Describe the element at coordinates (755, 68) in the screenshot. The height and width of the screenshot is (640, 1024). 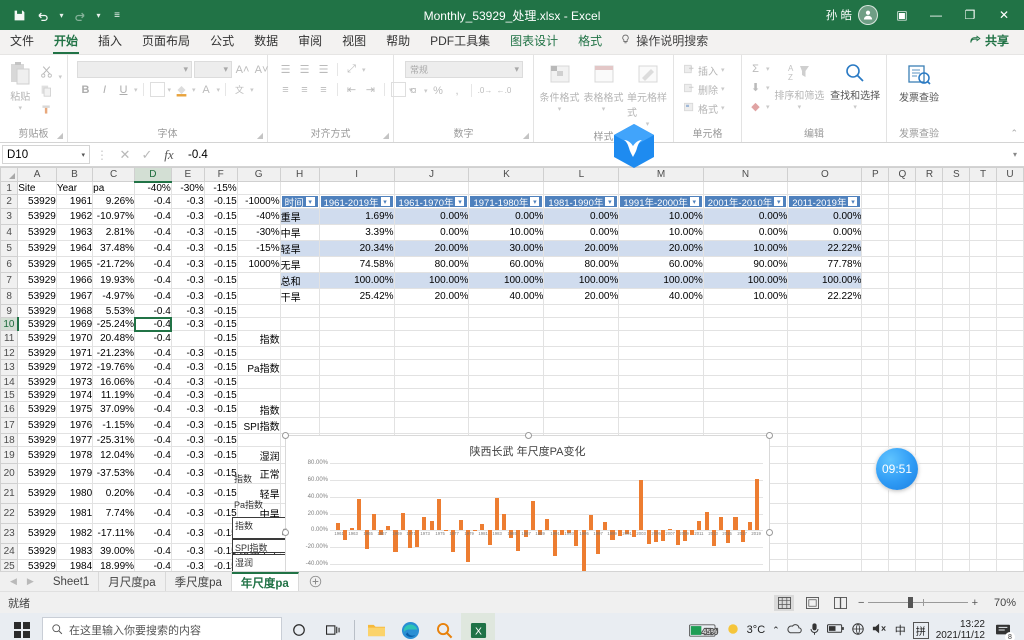
I see `autosum-icon: Σ` at that location.